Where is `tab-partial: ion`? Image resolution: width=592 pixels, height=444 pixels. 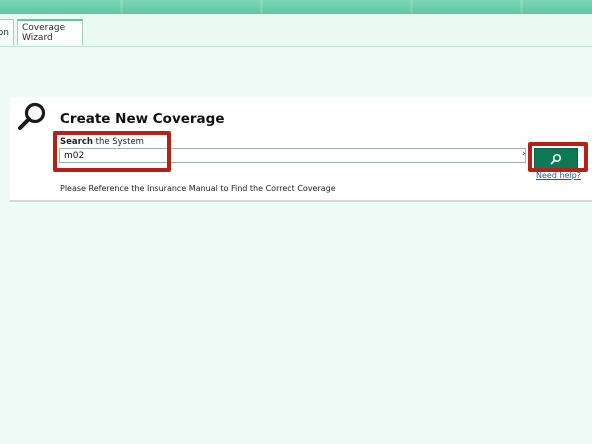
tab-partial: ion is located at coordinates (7, 32).